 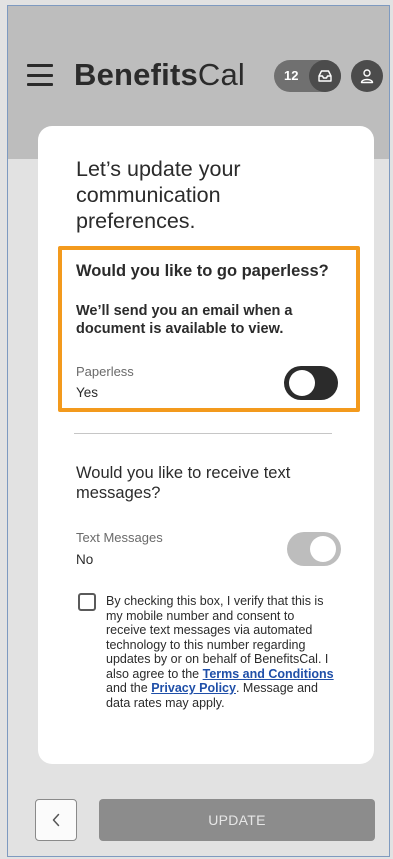 What do you see at coordinates (367, 76) in the screenshot?
I see `user-icon` at bounding box center [367, 76].